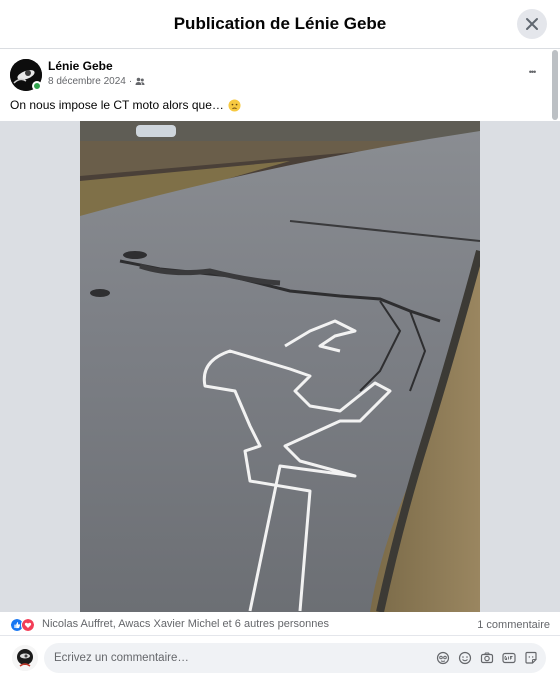 The height and width of the screenshot is (684, 560). Describe the element at coordinates (80, 66) in the screenshot. I see `post-author: Lénie Gebe` at that location.